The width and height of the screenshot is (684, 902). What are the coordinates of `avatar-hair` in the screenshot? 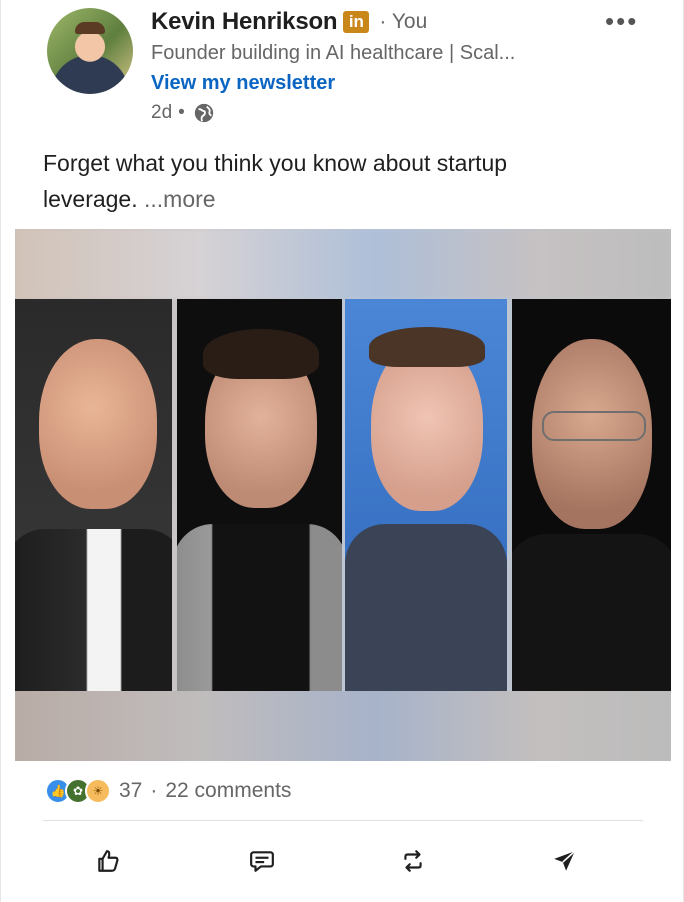 It's located at (90, 28).